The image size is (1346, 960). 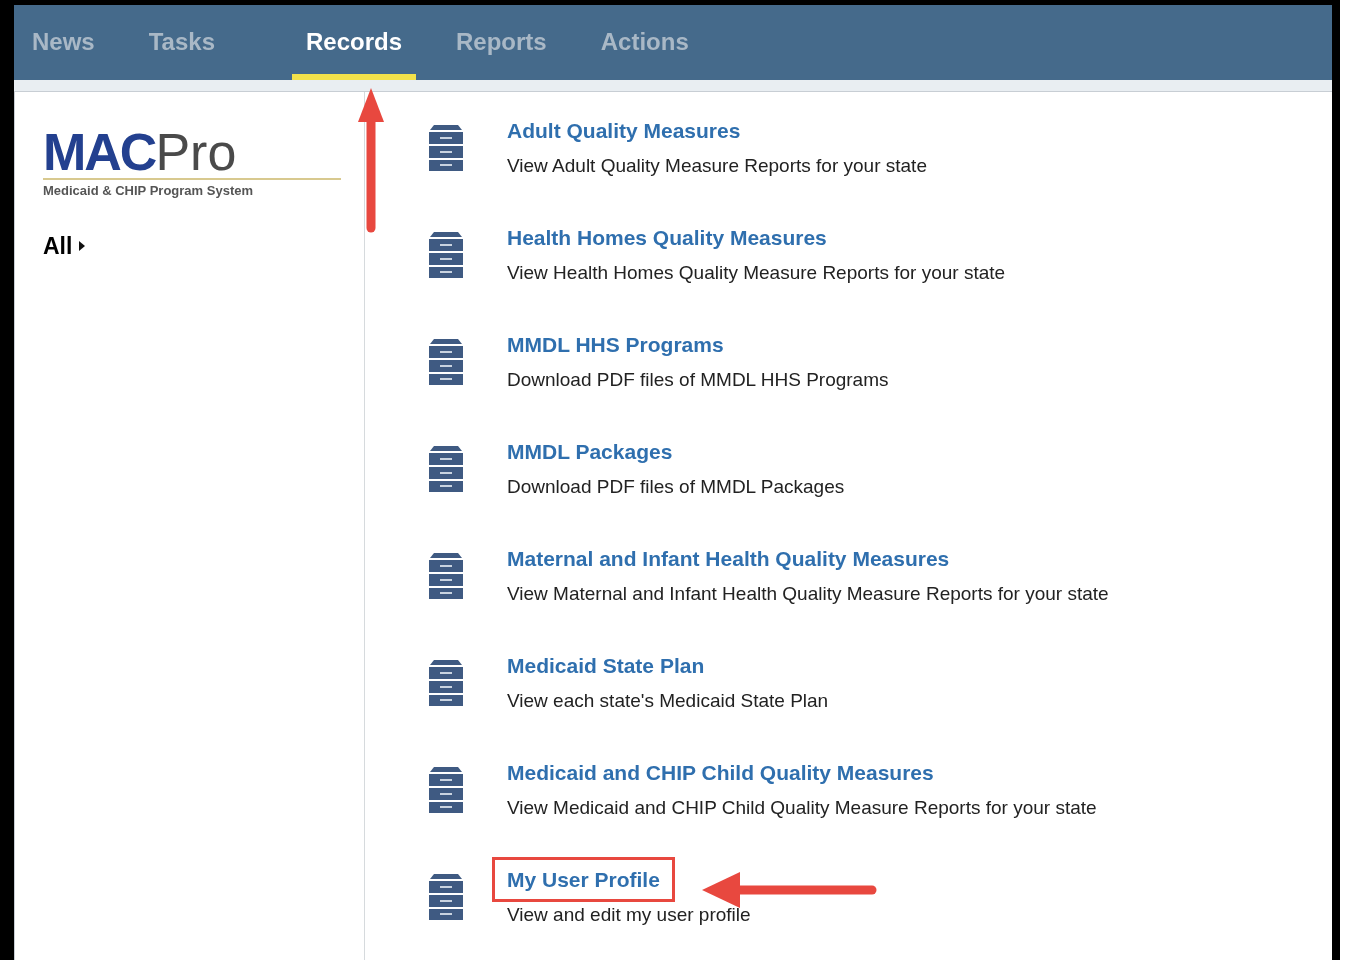 What do you see at coordinates (583, 879) in the screenshot?
I see `record-link: My User Profile` at bounding box center [583, 879].